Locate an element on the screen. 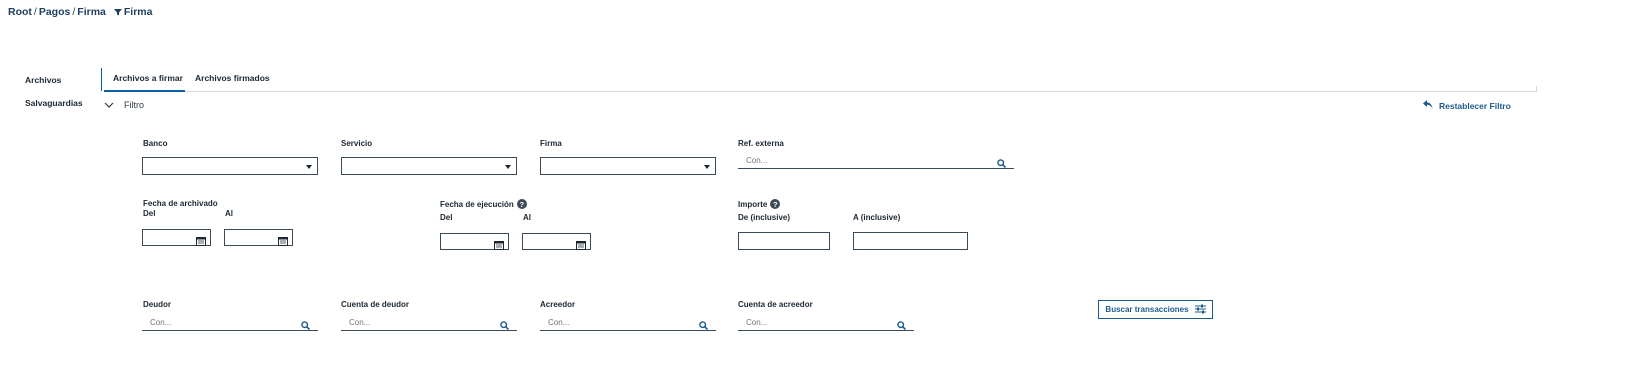 The width and height of the screenshot is (1641, 366). fecha-archivado-al-label: Al is located at coordinates (229, 213).